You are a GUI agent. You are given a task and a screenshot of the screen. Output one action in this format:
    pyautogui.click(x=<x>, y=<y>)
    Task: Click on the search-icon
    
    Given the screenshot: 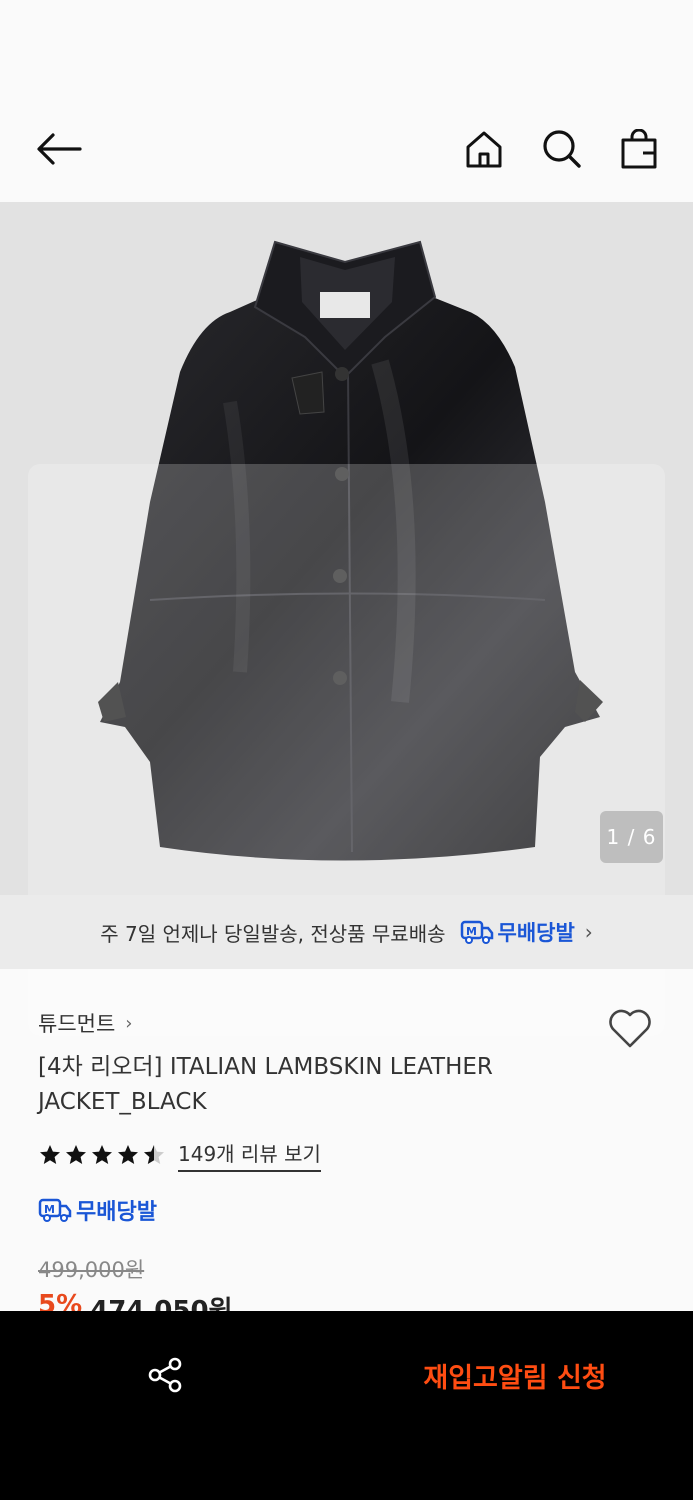 What is the action you would take?
    pyautogui.click(x=562, y=149)
    